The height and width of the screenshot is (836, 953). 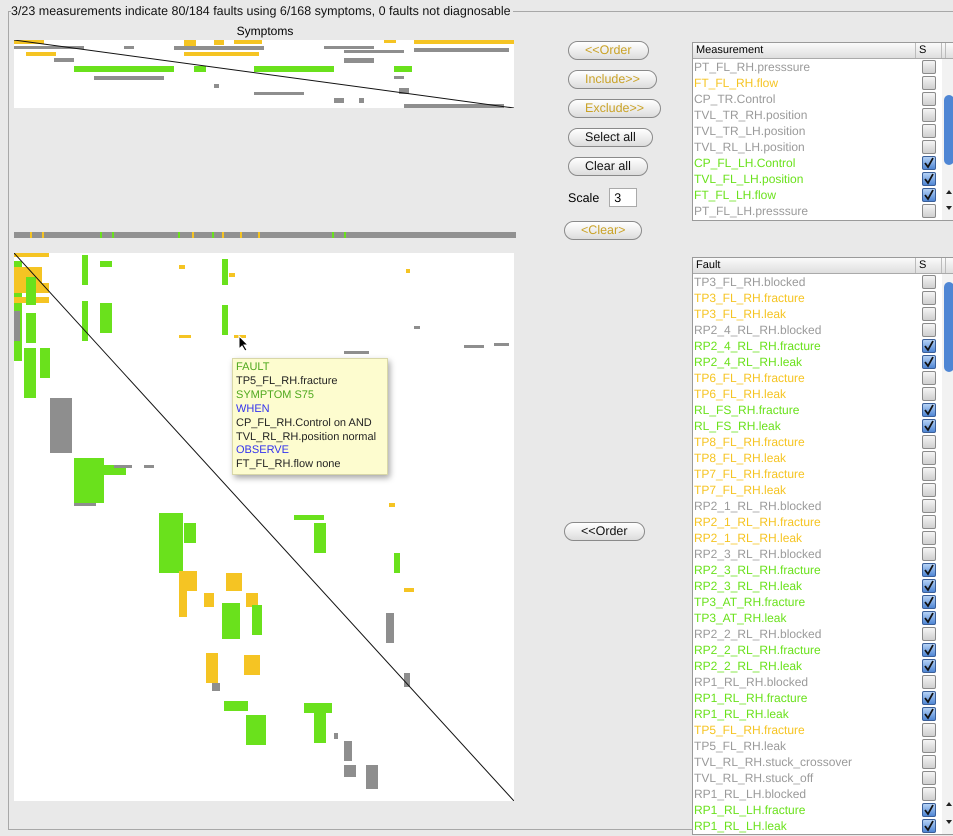 What do you see at coordinates (253, 409) in the screenshot?
I see `tooltip-line: WHEN` at bounding box center [253, 409].